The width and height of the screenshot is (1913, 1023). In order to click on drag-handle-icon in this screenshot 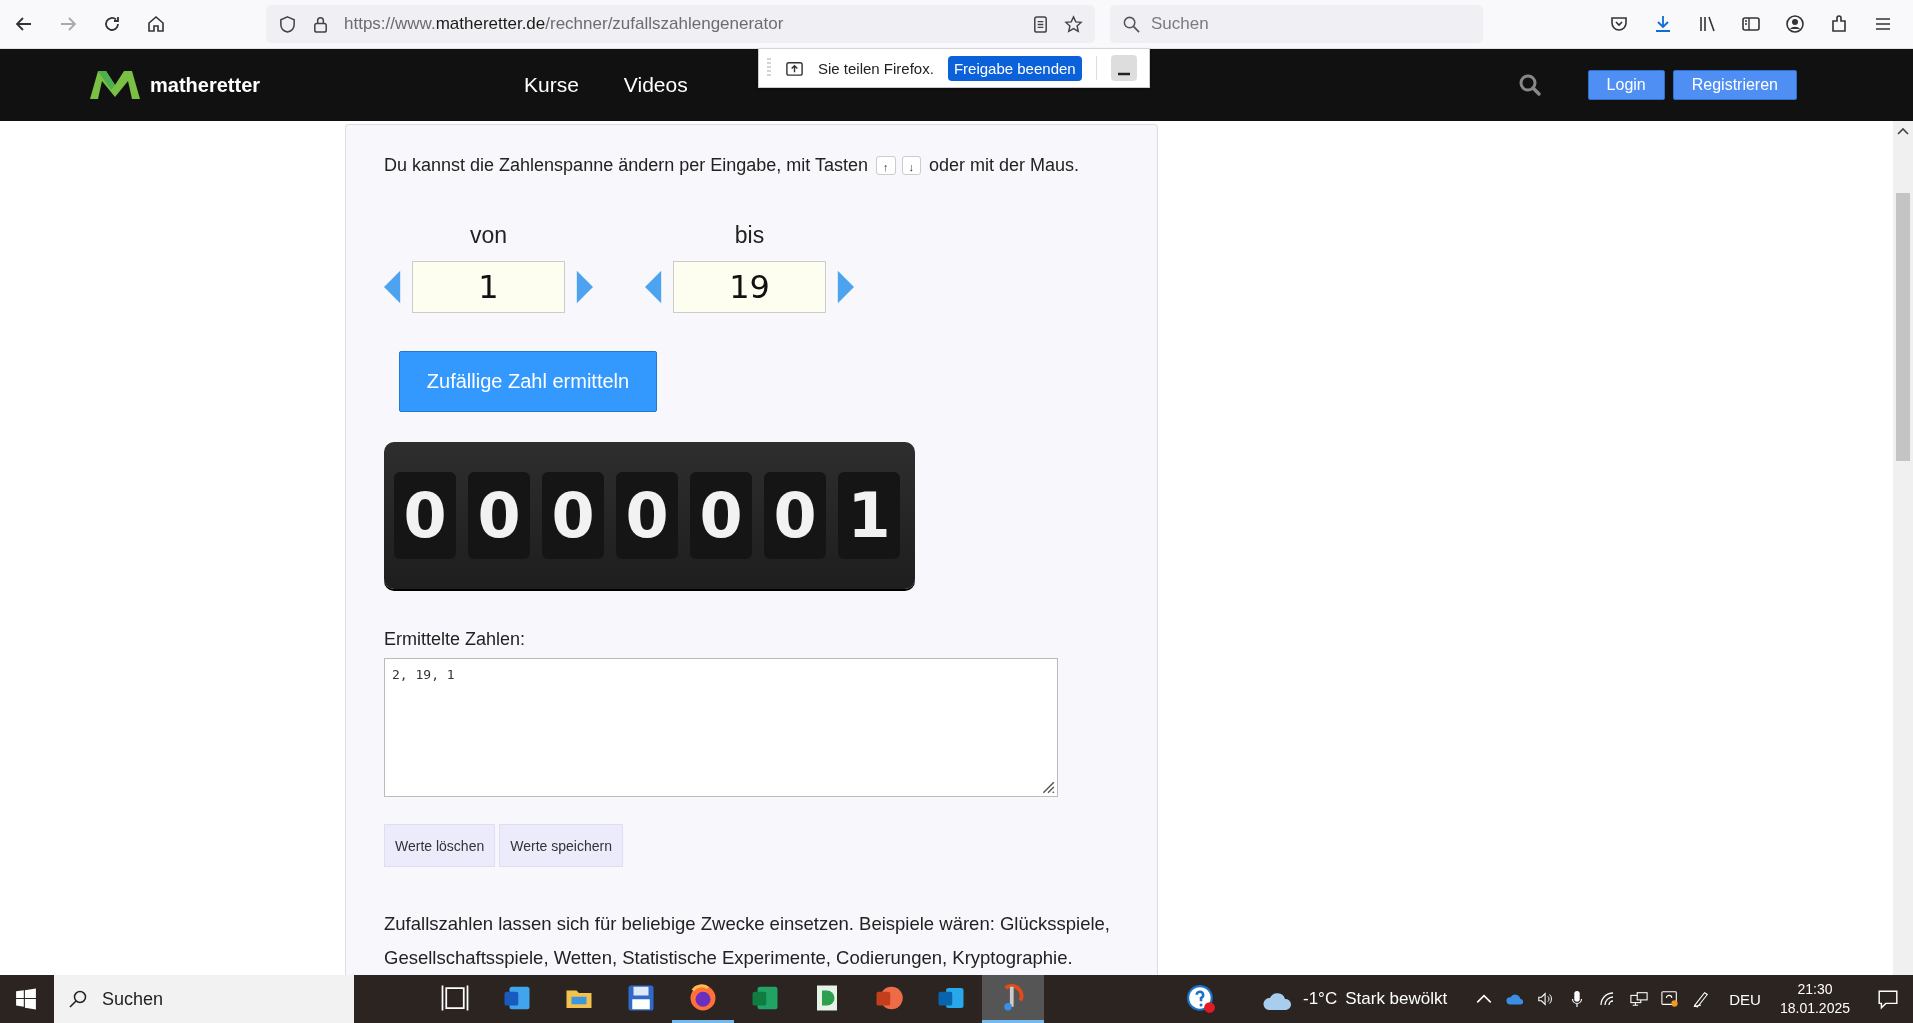, I will do `click(769, 68)`.